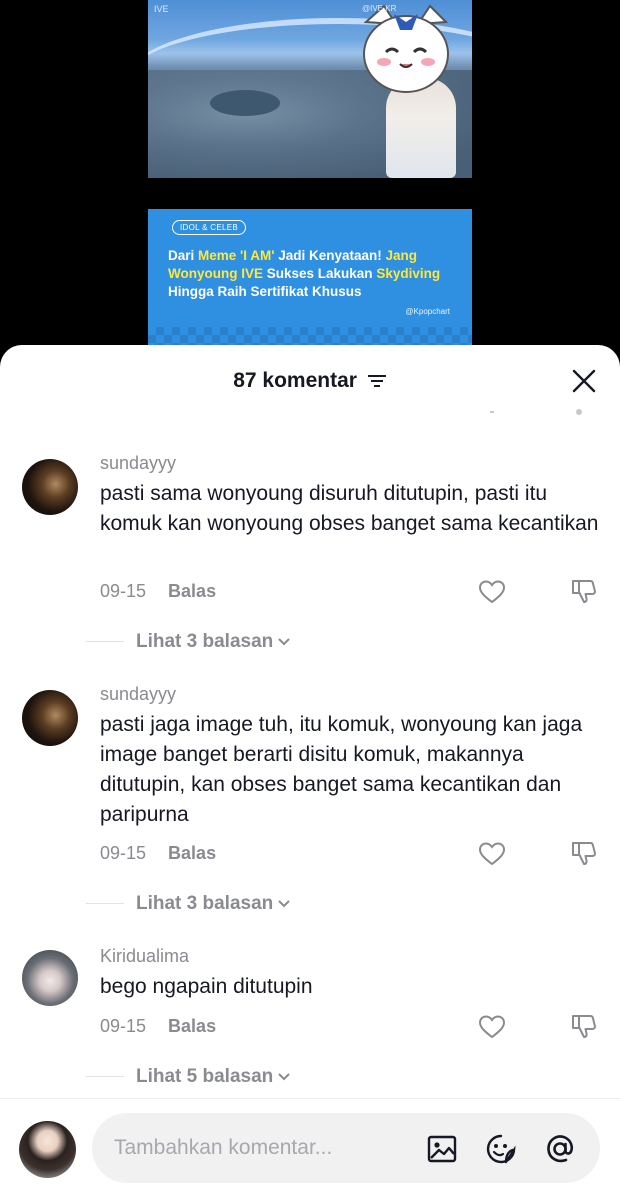 This screenshot has height=1200, width=620. I want to click on lake-shape, so click(245, 103).